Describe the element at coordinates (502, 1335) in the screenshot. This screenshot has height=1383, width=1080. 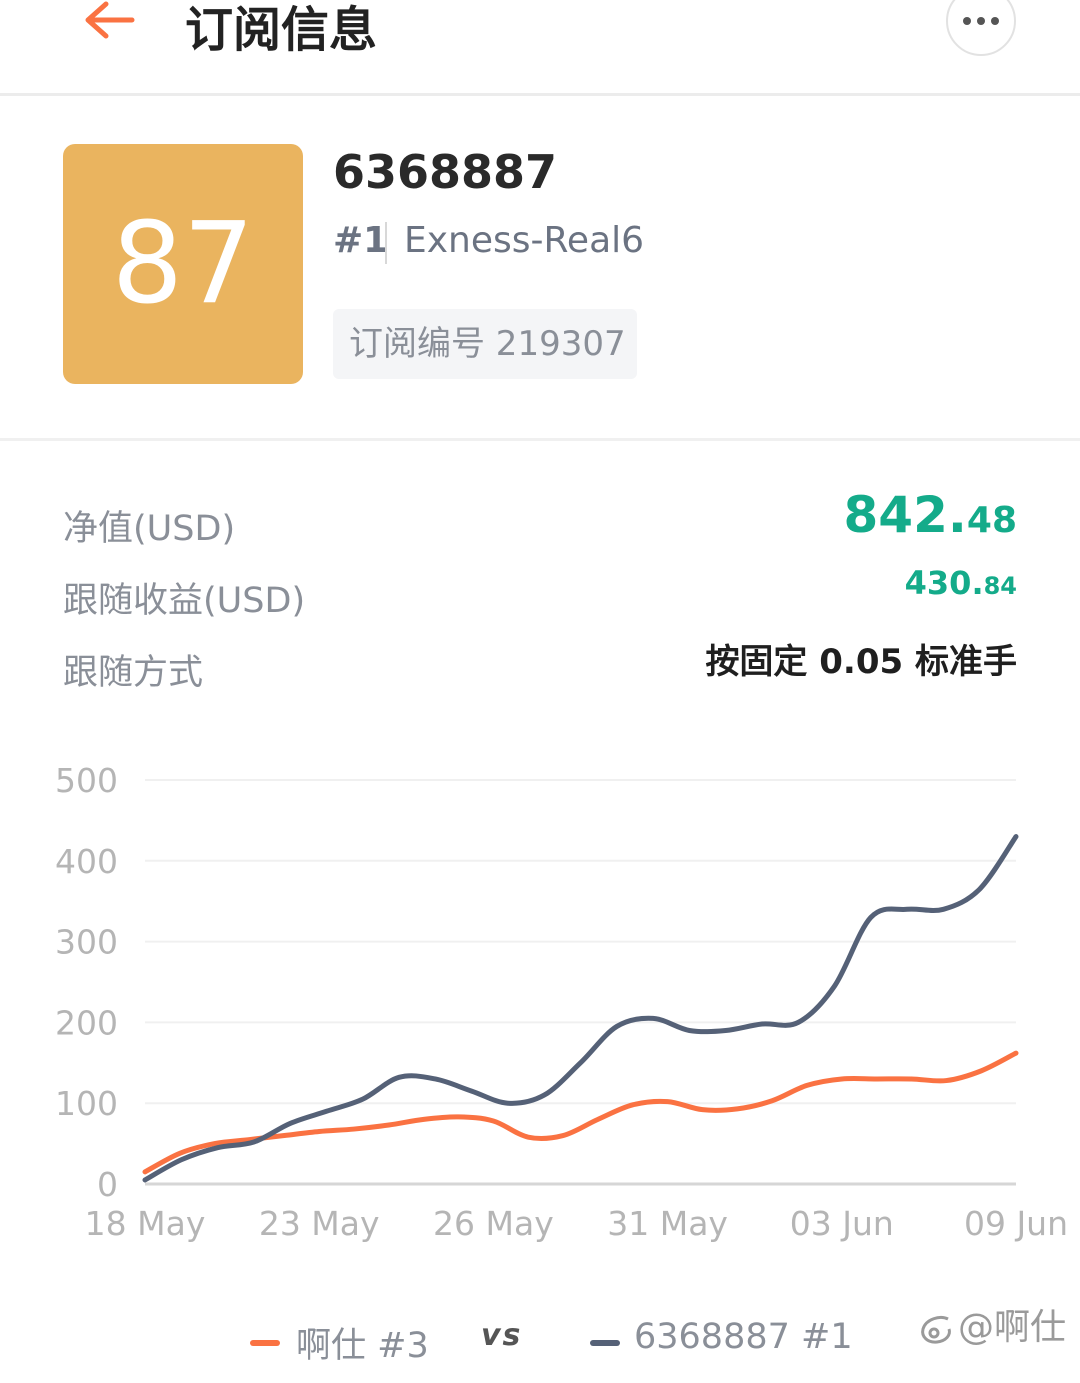
I see `vs-text: vs` at that location.